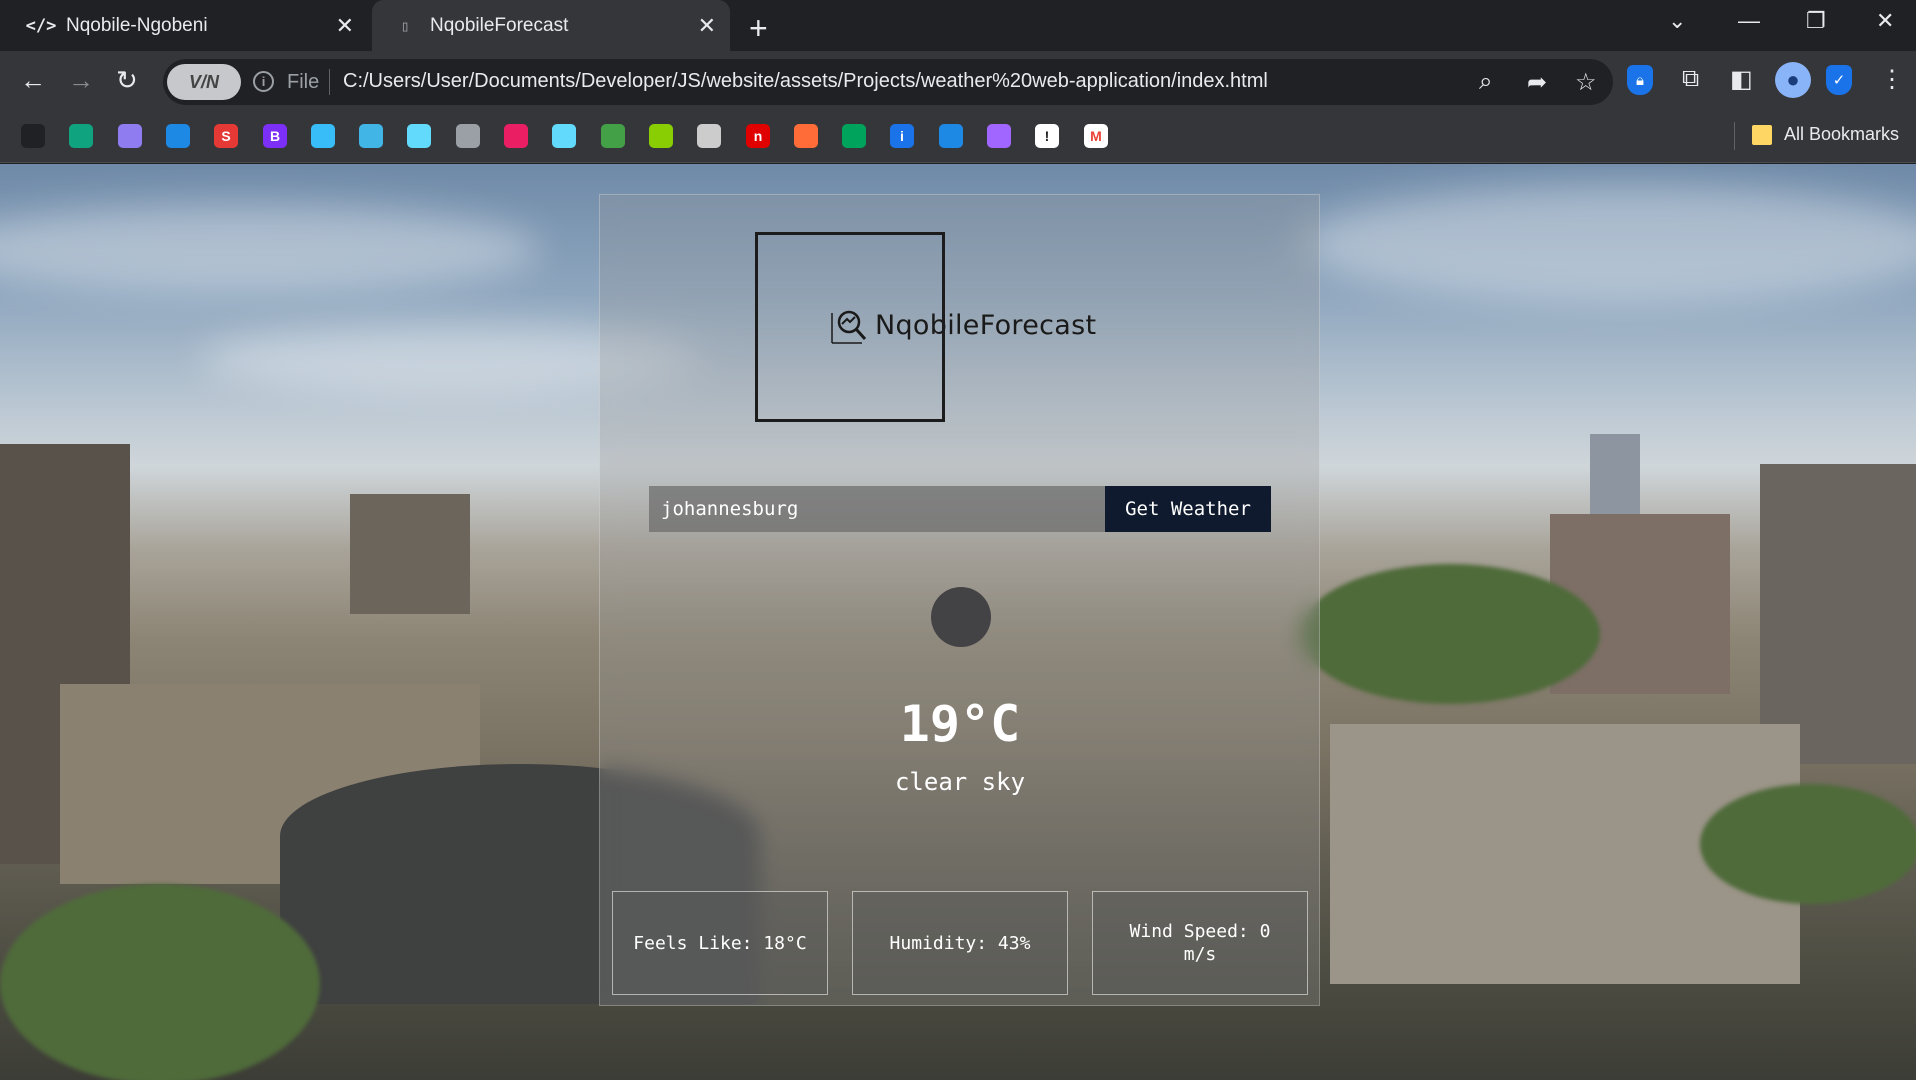  I want to click on zoom-icon: ⌕, so click(1485, 82).